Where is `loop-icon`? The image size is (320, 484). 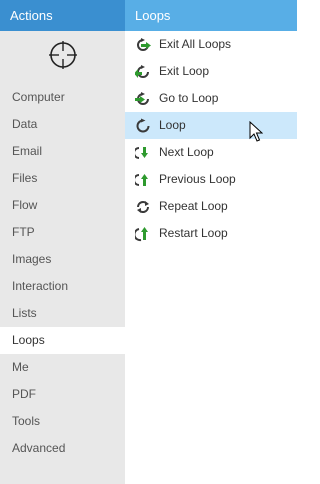
loop-icon is located at coordinates (143, 125).